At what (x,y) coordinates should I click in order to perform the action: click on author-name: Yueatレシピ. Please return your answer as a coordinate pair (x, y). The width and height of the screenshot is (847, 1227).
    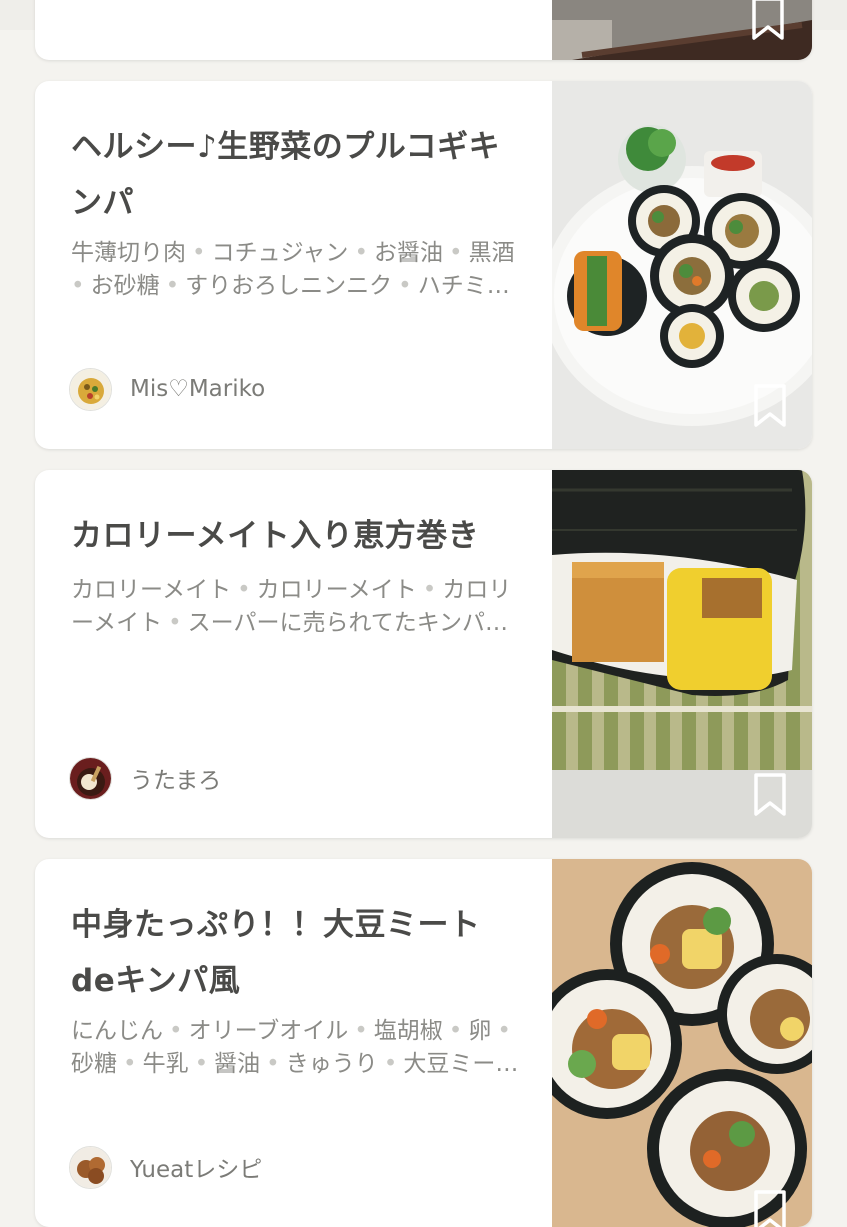
    Looking at the image, I should click on (196, 1170).